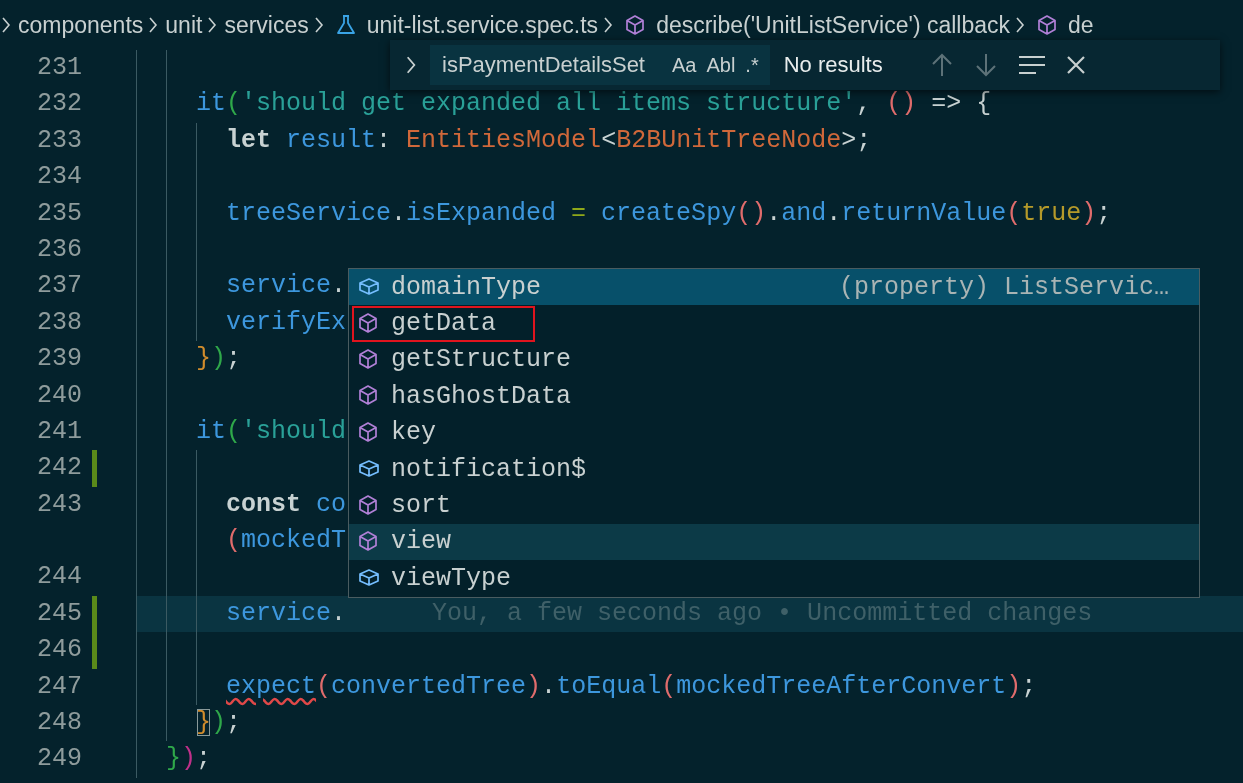  Describe the element at coordinates (286, 504) in the screenshot. I see `code-line: const co` at that location.